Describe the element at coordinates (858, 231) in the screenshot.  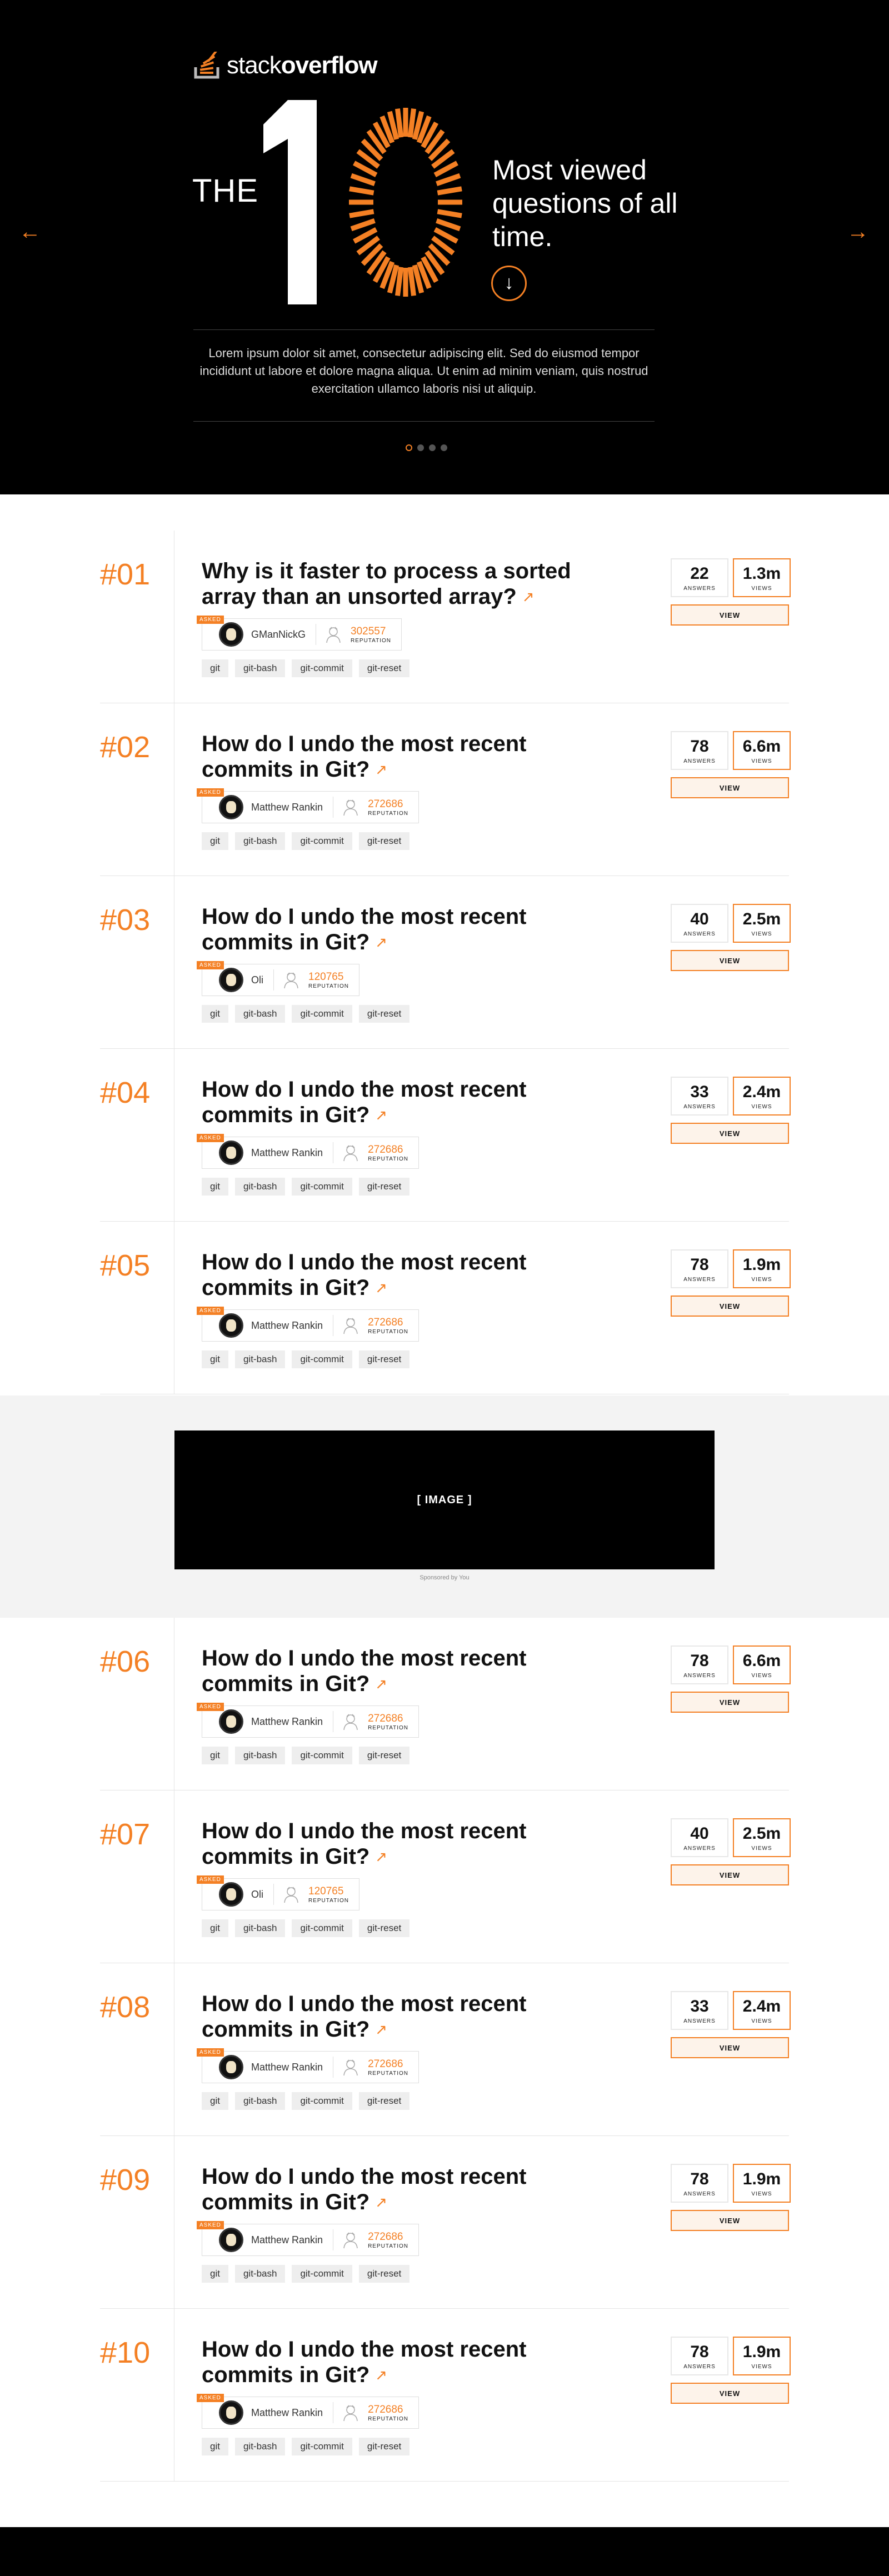
I see `next-arrow-icon: →` at that location.